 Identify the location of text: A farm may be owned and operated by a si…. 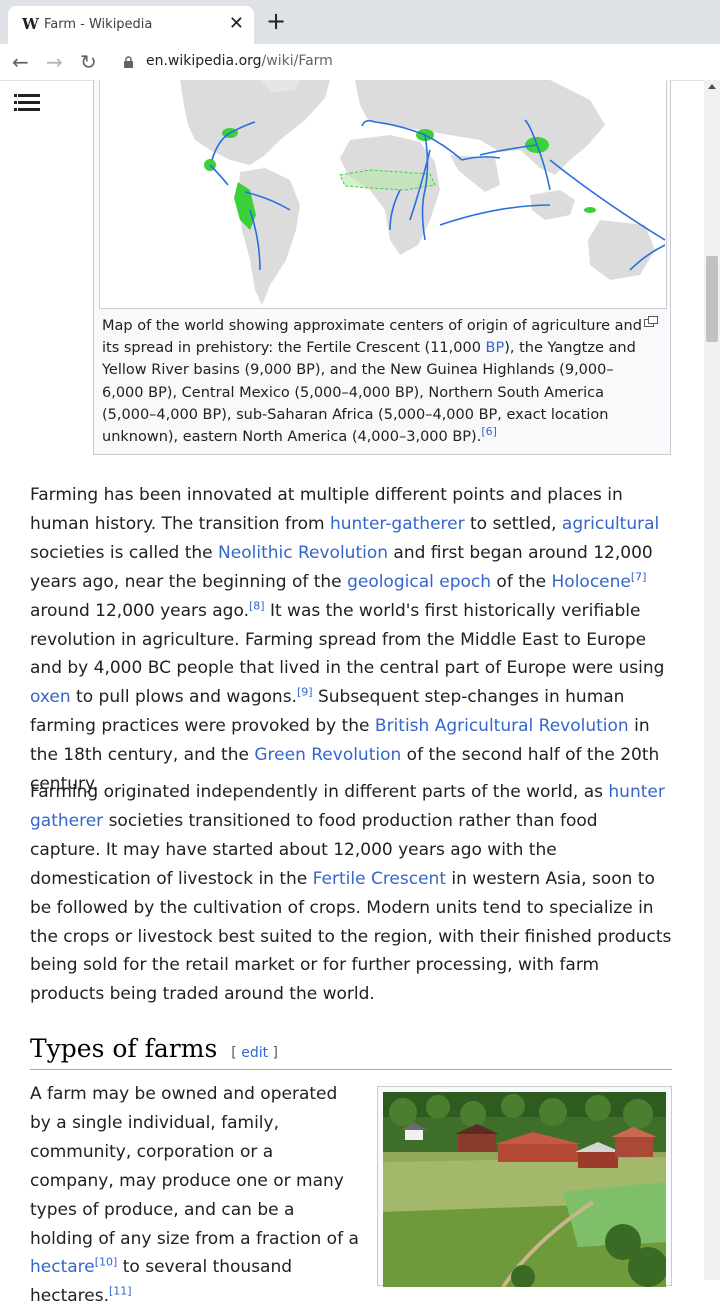
(194, 1166).